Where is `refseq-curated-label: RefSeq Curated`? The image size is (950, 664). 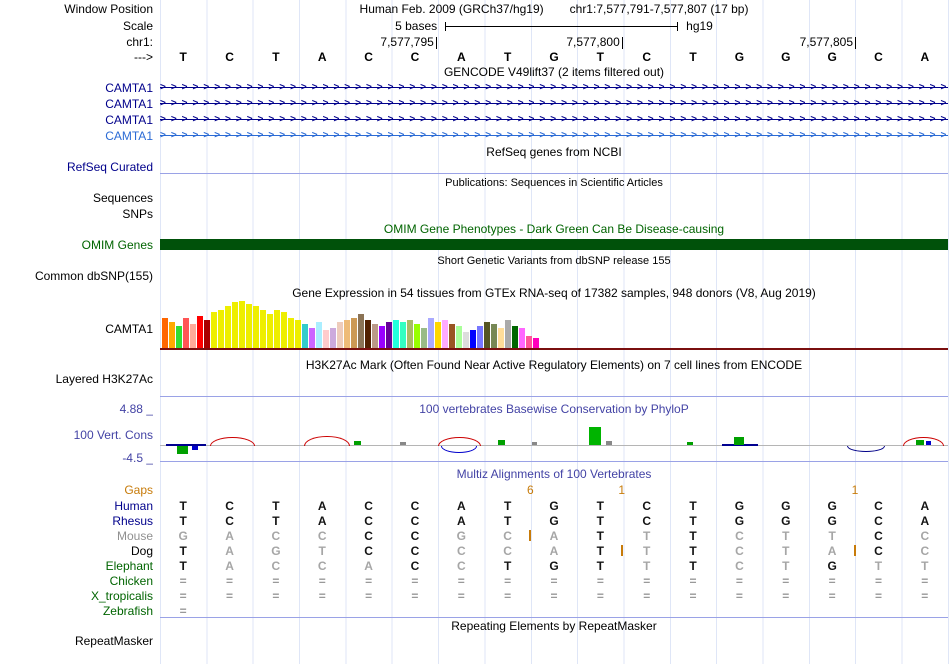 refseq-curated-label: RefSeq Curated is located at coordinates (76, 167).